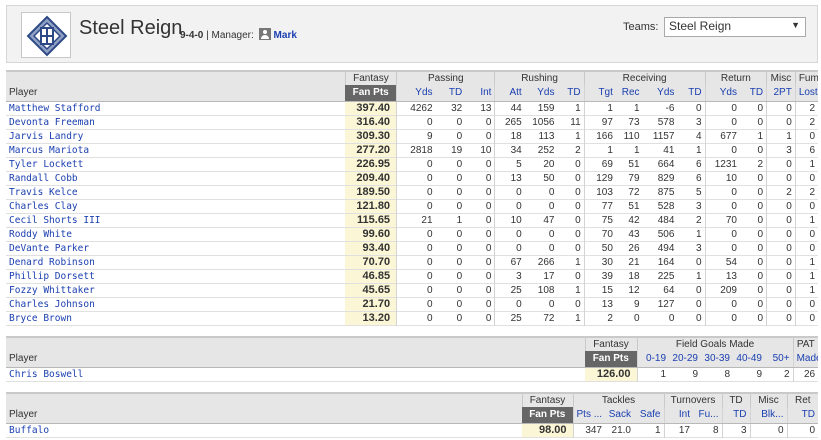 Image resolution: width=821 pixels, height=440 pixels. What do you see at coordinates (666, 178) in the screenshot?
I see `stat-cell: 829` at bounding box center [666, 178].